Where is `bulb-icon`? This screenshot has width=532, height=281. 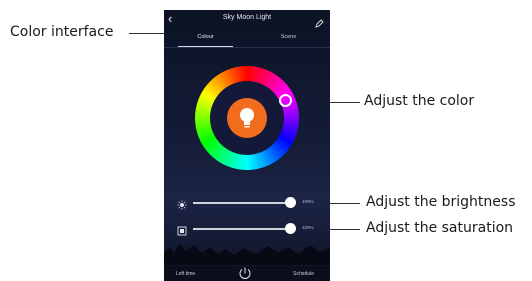 bulb-icon is located at coordinates (247, 118).